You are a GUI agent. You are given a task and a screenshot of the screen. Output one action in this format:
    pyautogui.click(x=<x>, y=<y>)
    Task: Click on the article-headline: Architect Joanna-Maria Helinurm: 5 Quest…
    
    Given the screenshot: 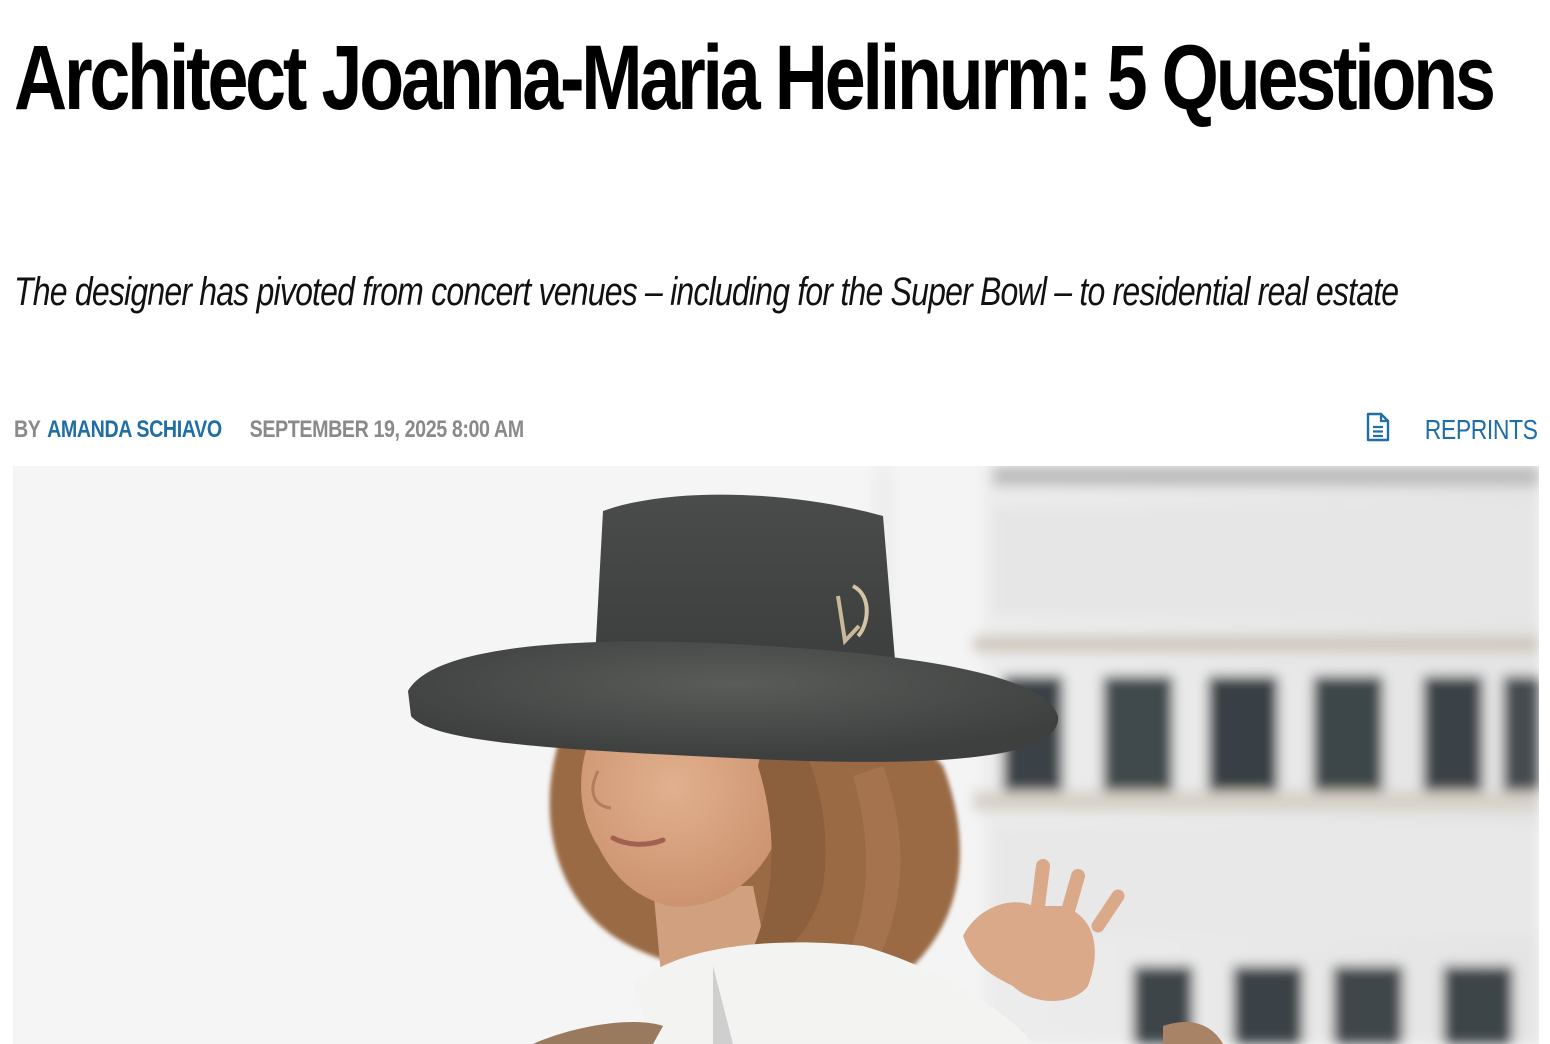 What is the action you would take?
    pyautogui.click(x=755, y=78)
    